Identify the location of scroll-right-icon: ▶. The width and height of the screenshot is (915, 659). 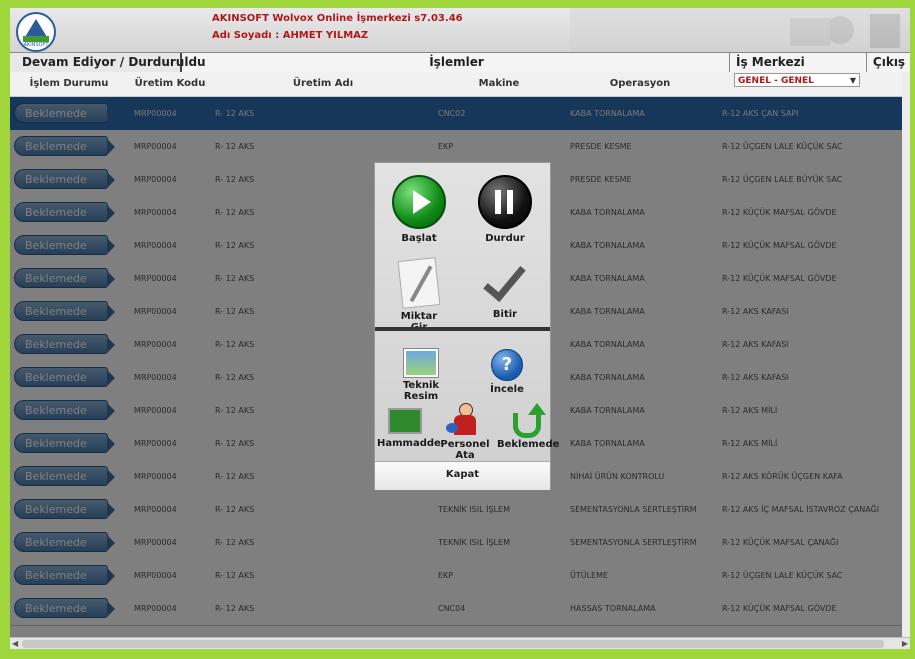
(905, 643).